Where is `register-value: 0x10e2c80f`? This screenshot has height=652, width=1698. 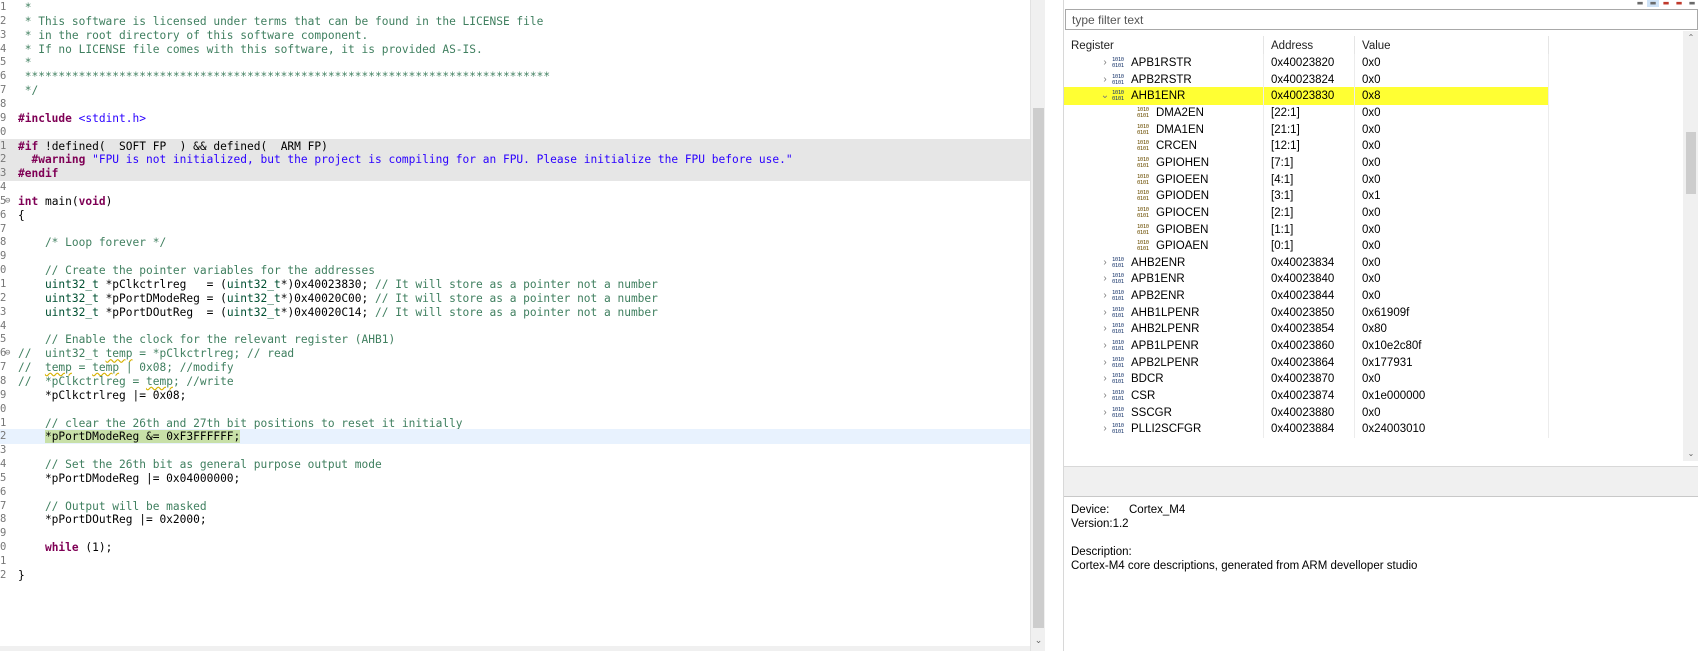 register-value: 0x10e2c80f is located at coordinates (1452, 346).